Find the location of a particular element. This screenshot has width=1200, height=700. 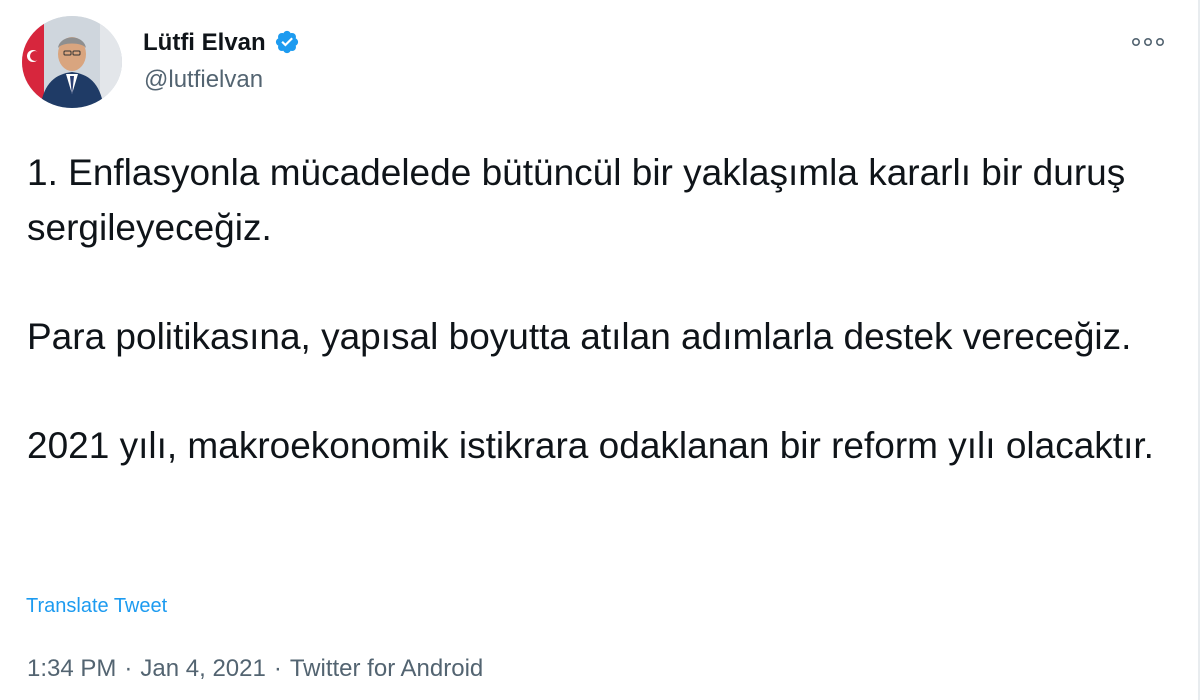

translate-tweet-link: Translate Tweet is located at coordinates (96, 606).